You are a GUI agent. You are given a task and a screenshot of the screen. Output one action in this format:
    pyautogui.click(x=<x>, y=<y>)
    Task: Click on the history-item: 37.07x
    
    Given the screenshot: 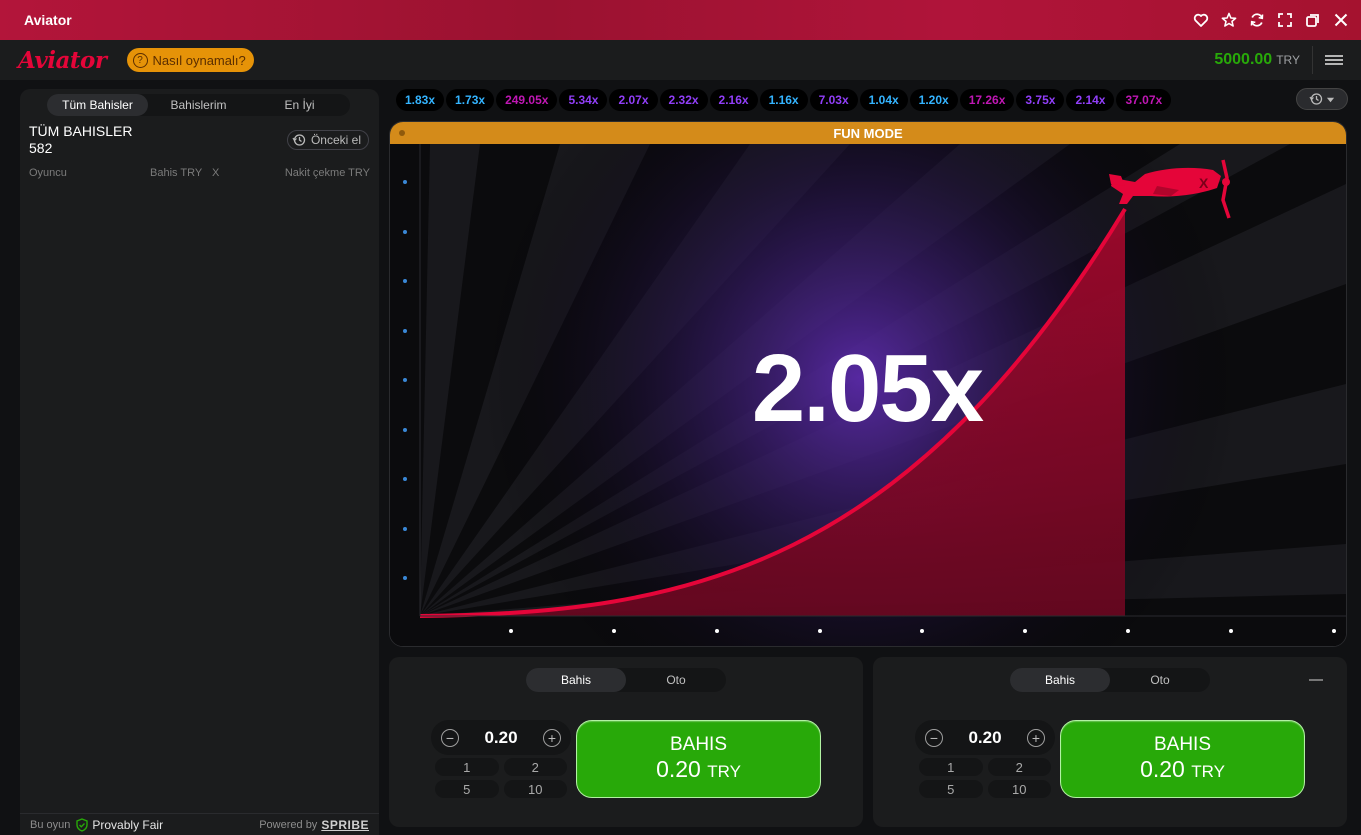 What is the action you would take?
    pyautogui.click(x=1144, y=100)
    